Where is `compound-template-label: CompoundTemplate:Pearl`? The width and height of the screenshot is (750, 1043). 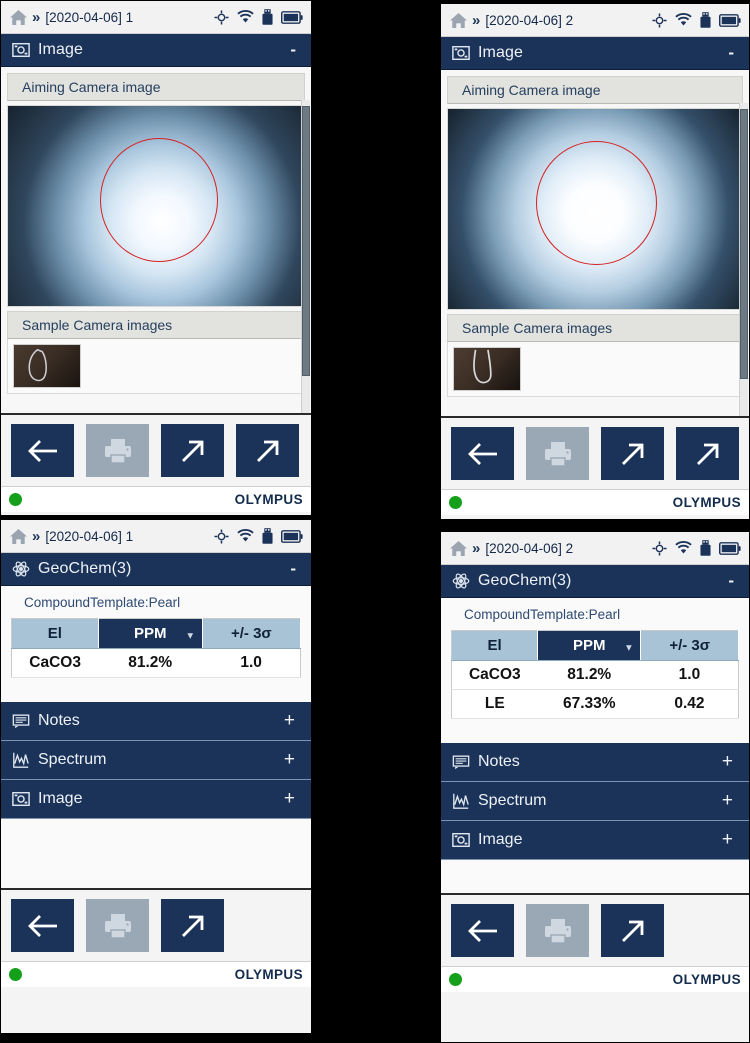
compound-template-label: CompoundTemplate:Pearl is located at coordinates (102, 602).